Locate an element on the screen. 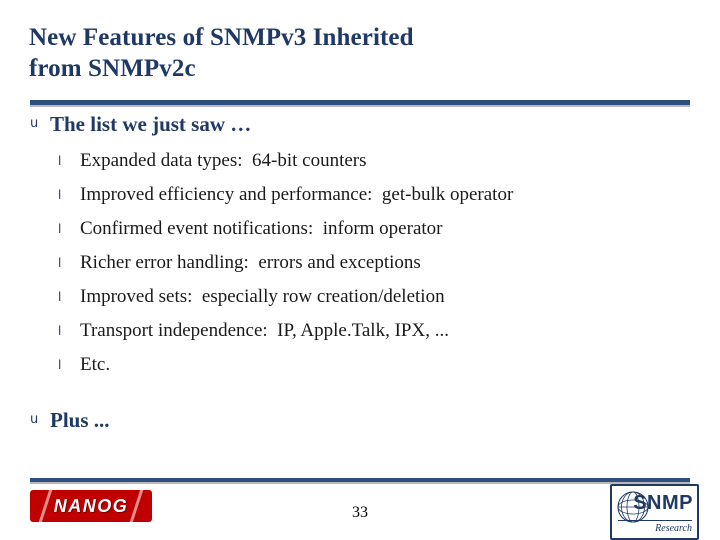 The height and width of the screenshot is (540, 720). snmp-research-logo: SNMP Research is located at coordinates (654, 512).